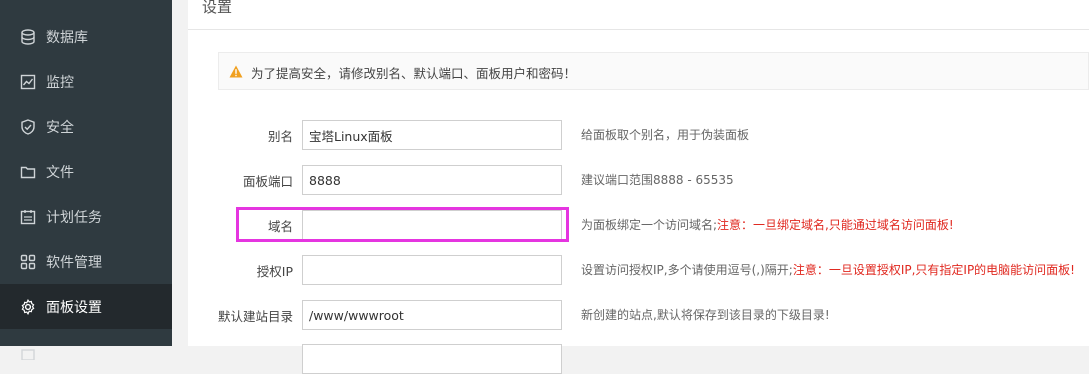  I want to click on field-label: 默认建站目录, so click(255, 316).